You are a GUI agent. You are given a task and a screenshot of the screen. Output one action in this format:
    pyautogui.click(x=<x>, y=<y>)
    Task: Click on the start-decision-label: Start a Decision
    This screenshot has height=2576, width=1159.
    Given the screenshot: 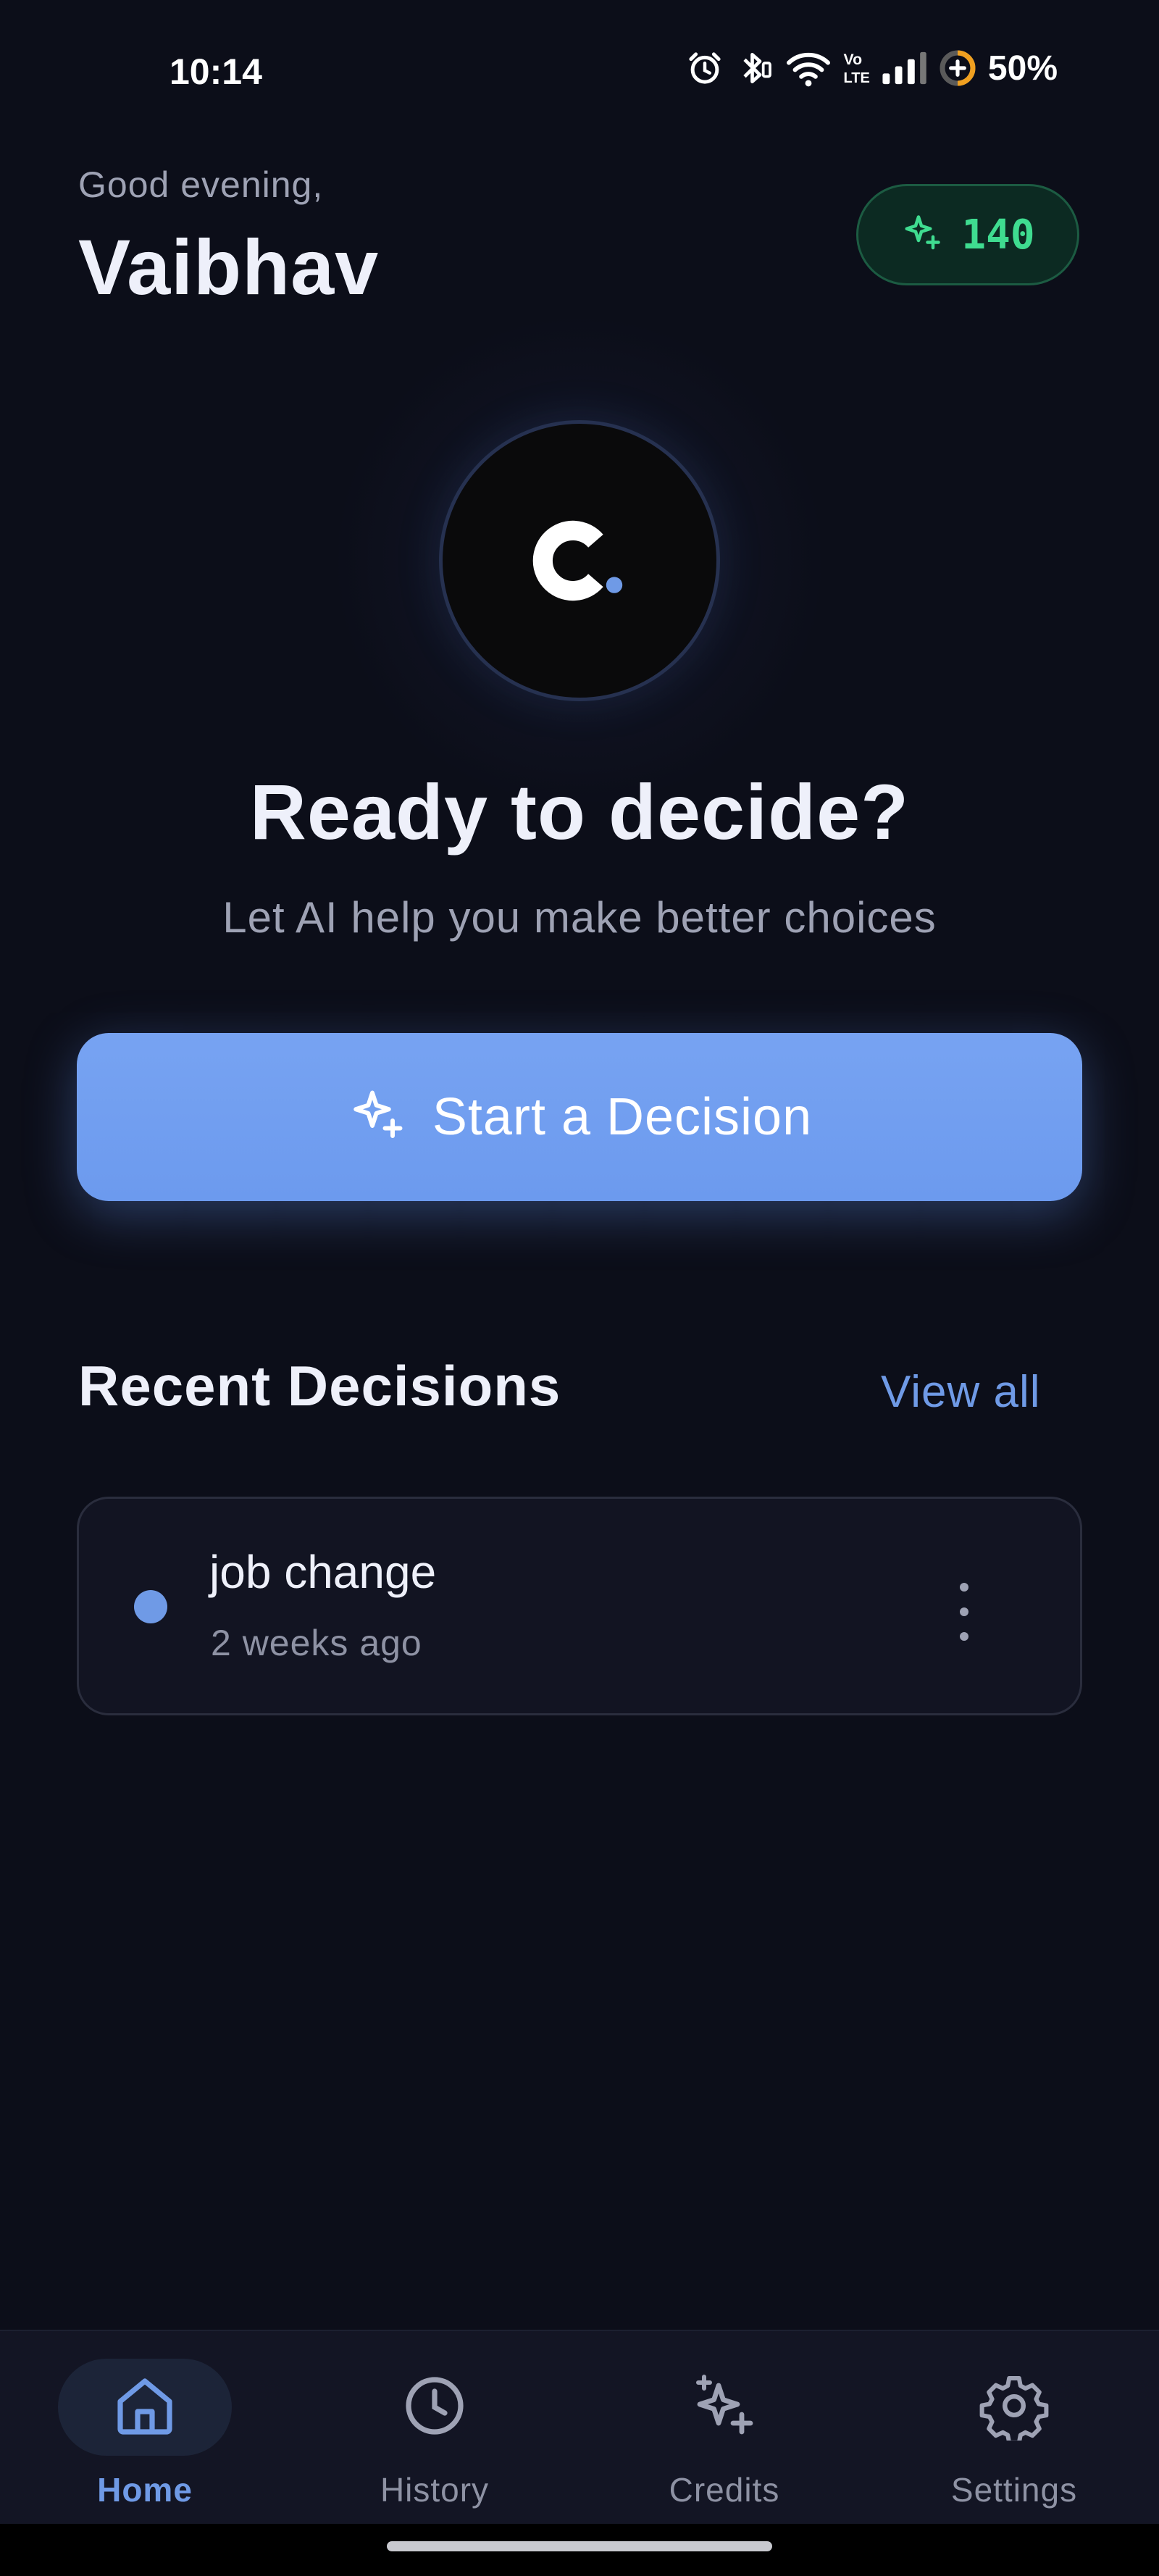 What is the action you would take?
    pyautogui.click(x=622, y=1117)
    